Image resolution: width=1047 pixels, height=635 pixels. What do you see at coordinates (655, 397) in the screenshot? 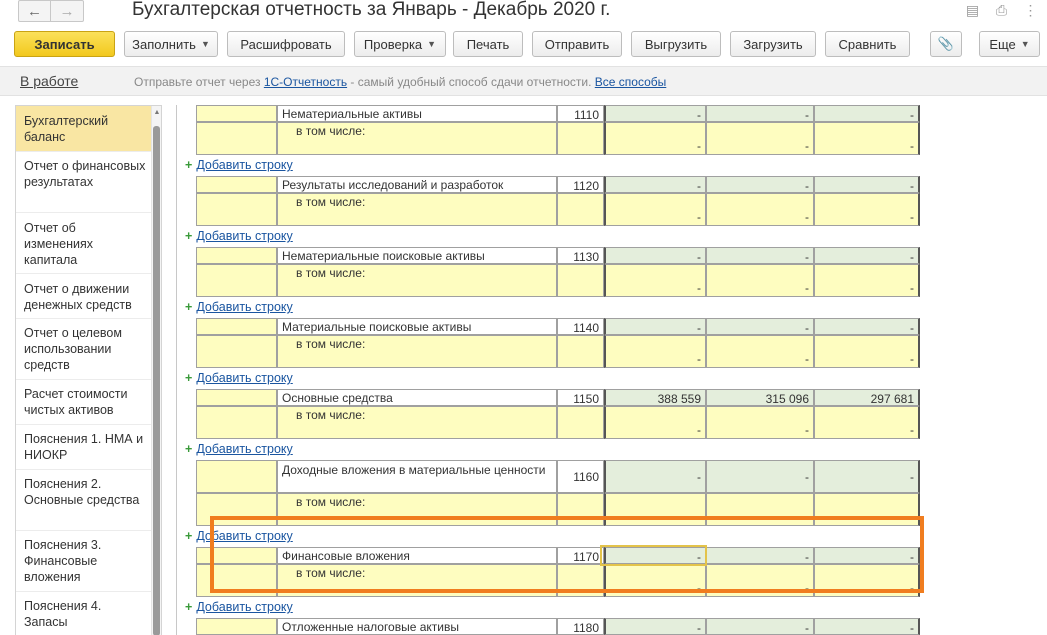
I see `value-cell-v1: 388 559` at bounding box center [655, 397].